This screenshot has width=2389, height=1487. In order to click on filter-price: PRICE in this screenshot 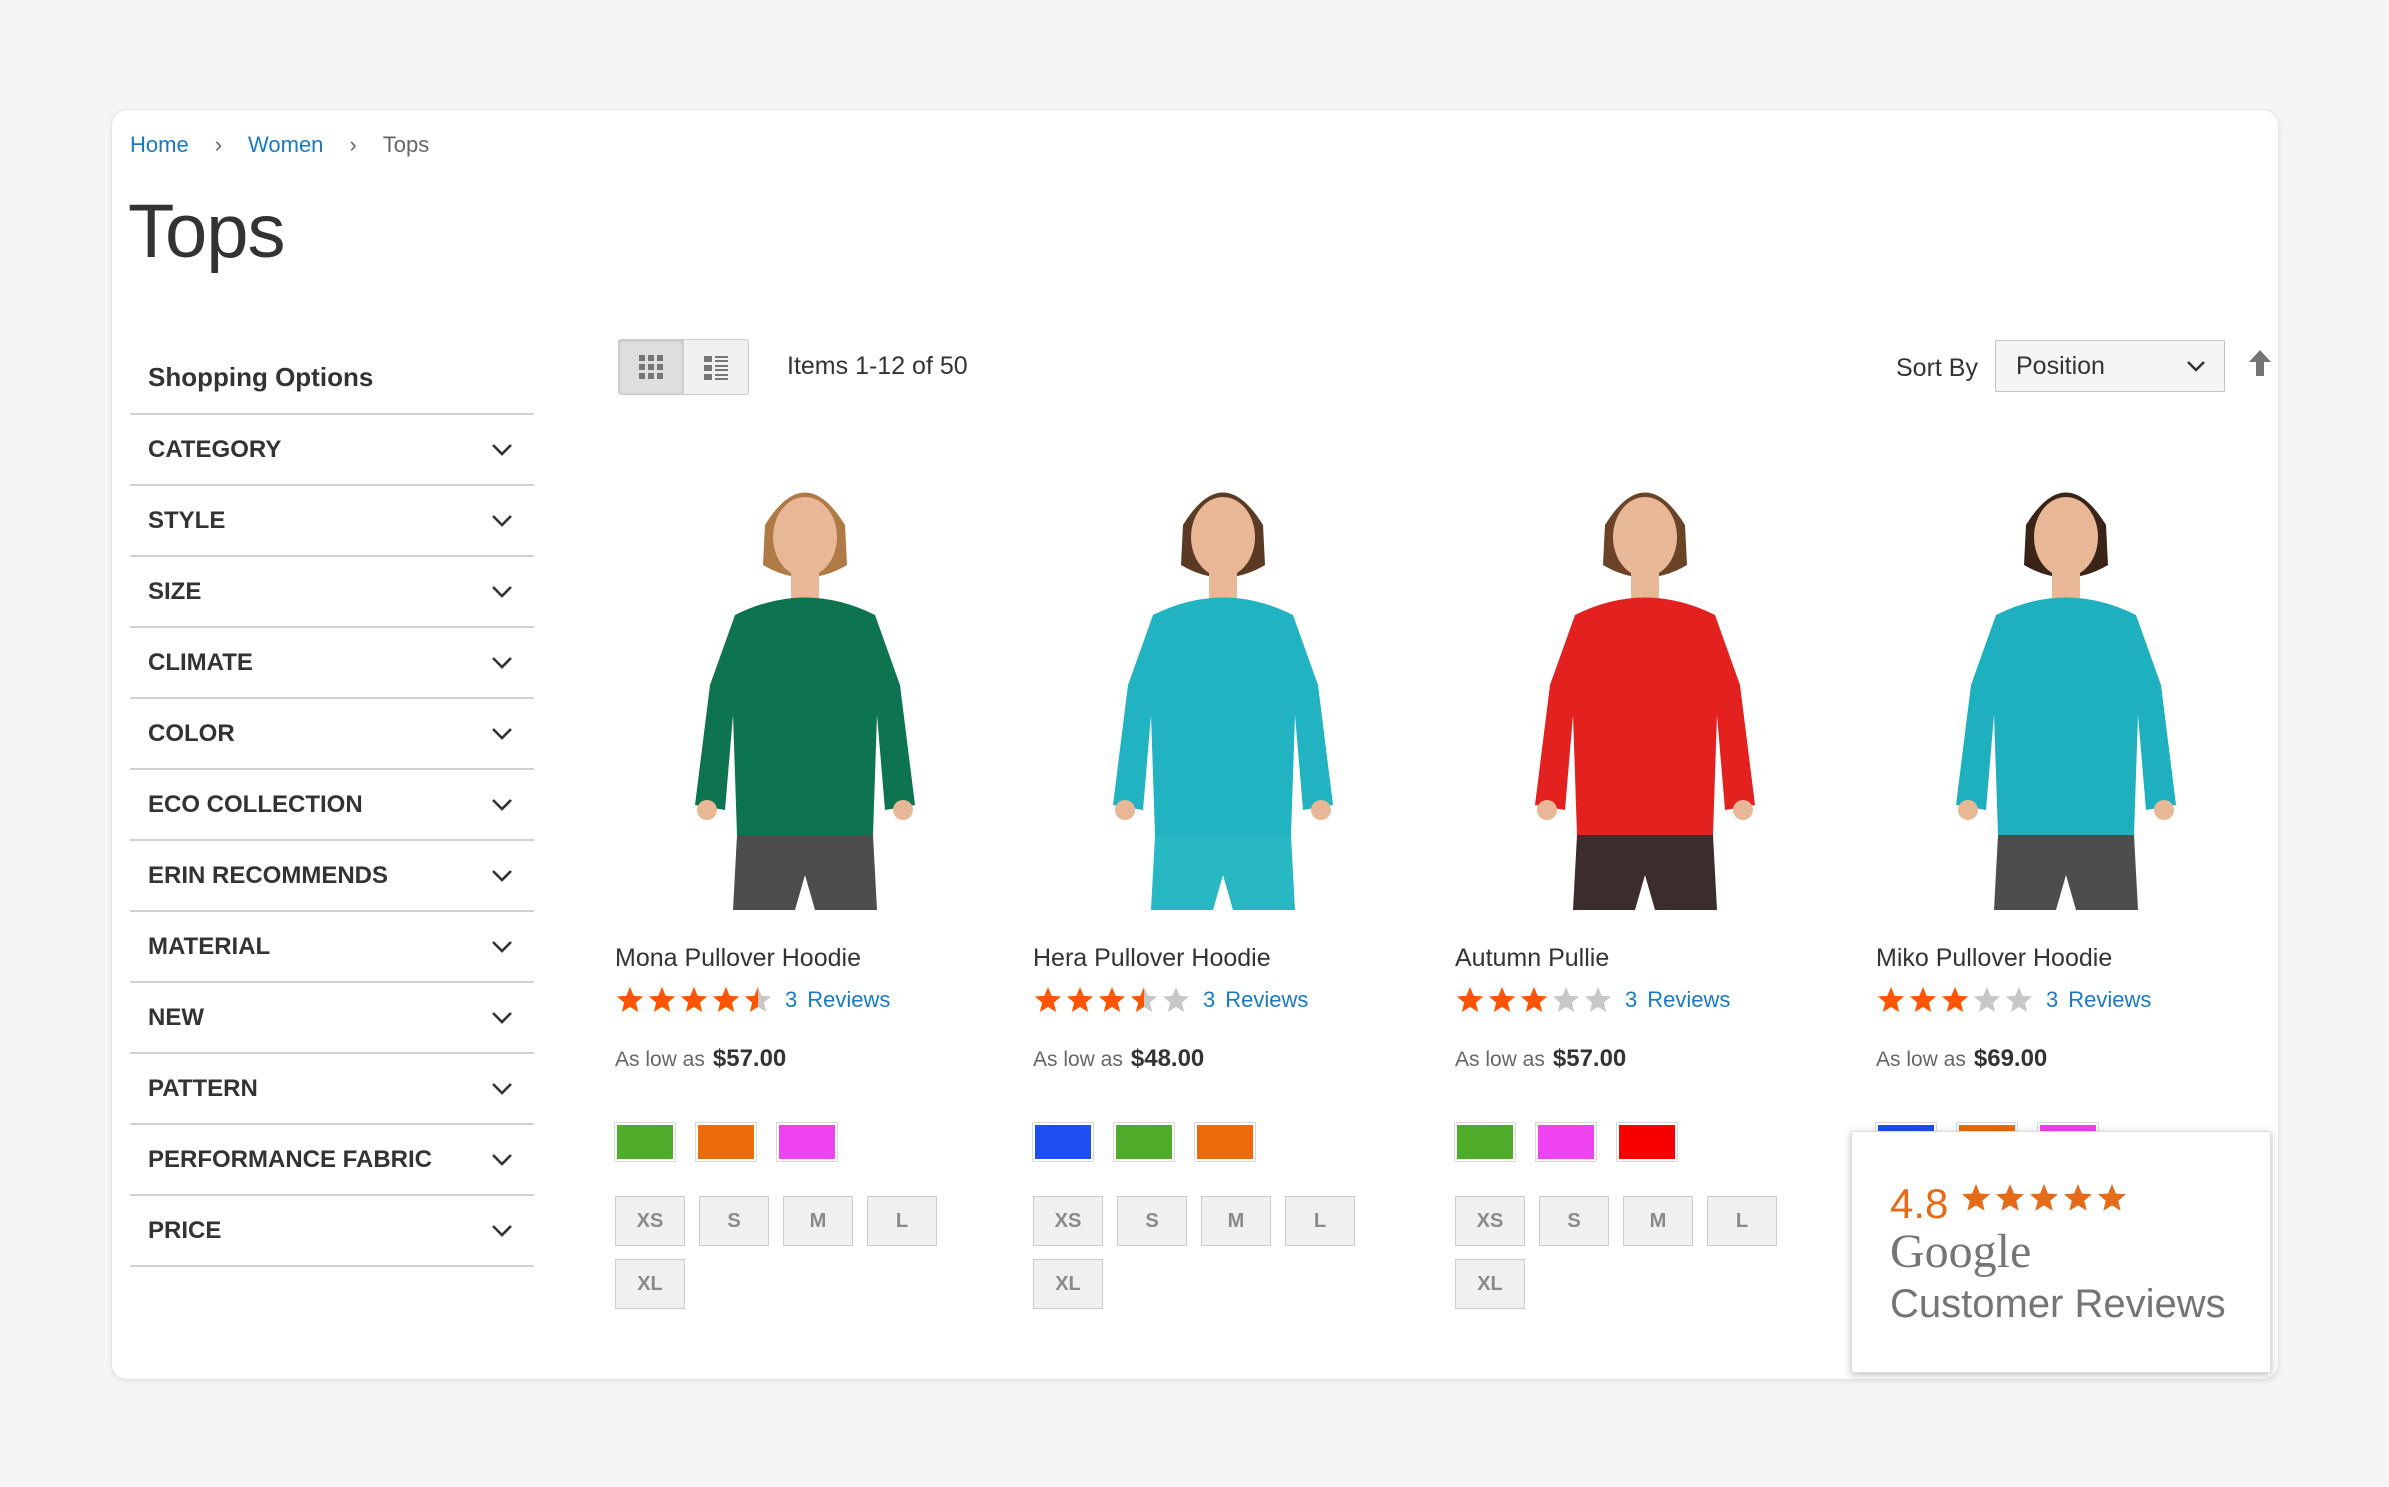, I will do `click(332, 1231)`.